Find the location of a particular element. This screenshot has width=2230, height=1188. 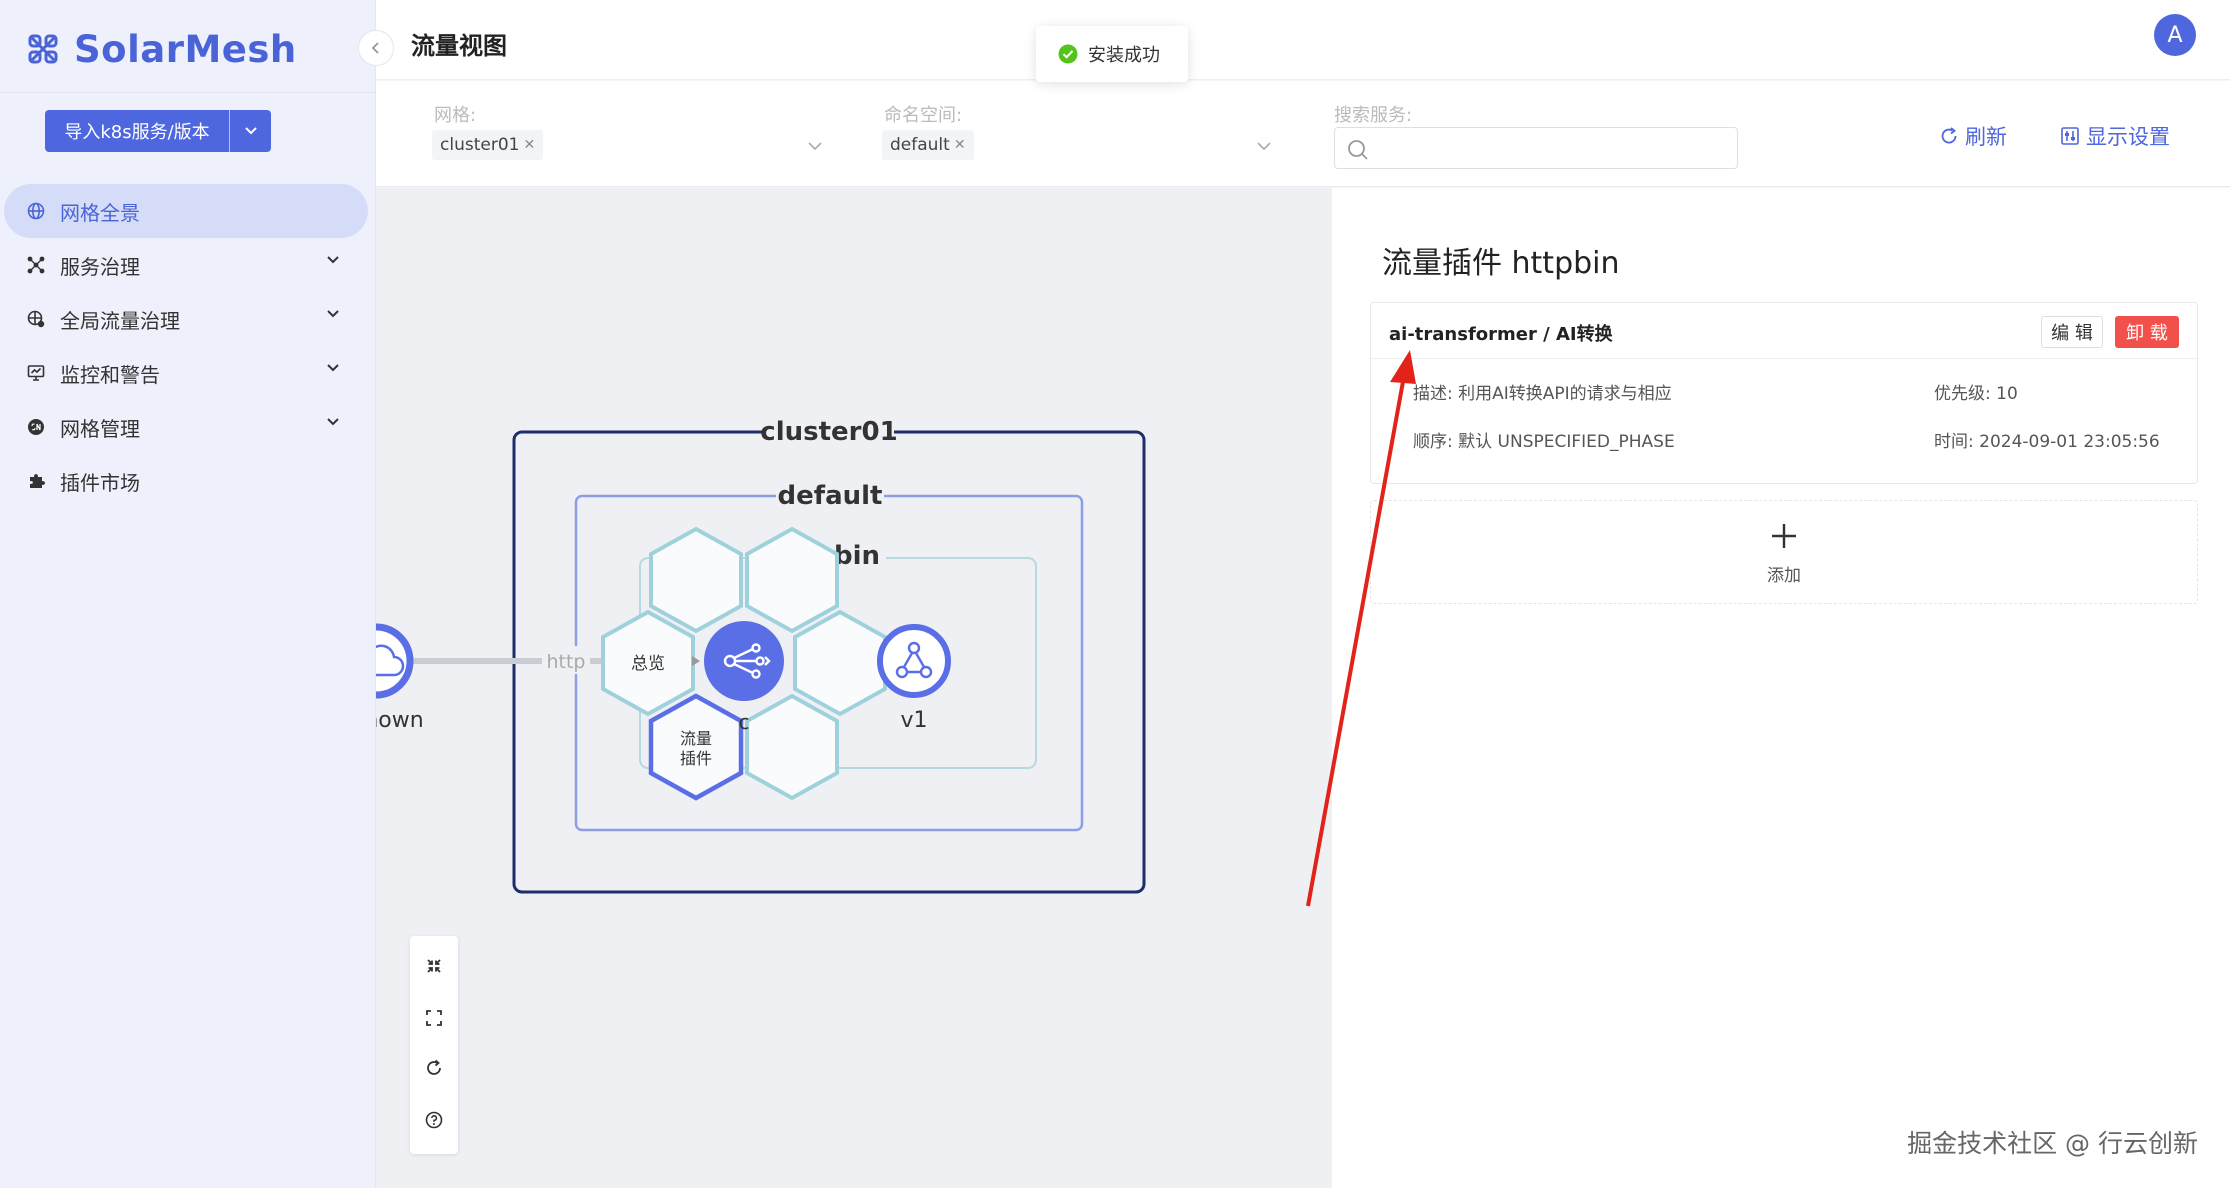

namespace-select: default ✕ is located at coordinates (1082, 145).